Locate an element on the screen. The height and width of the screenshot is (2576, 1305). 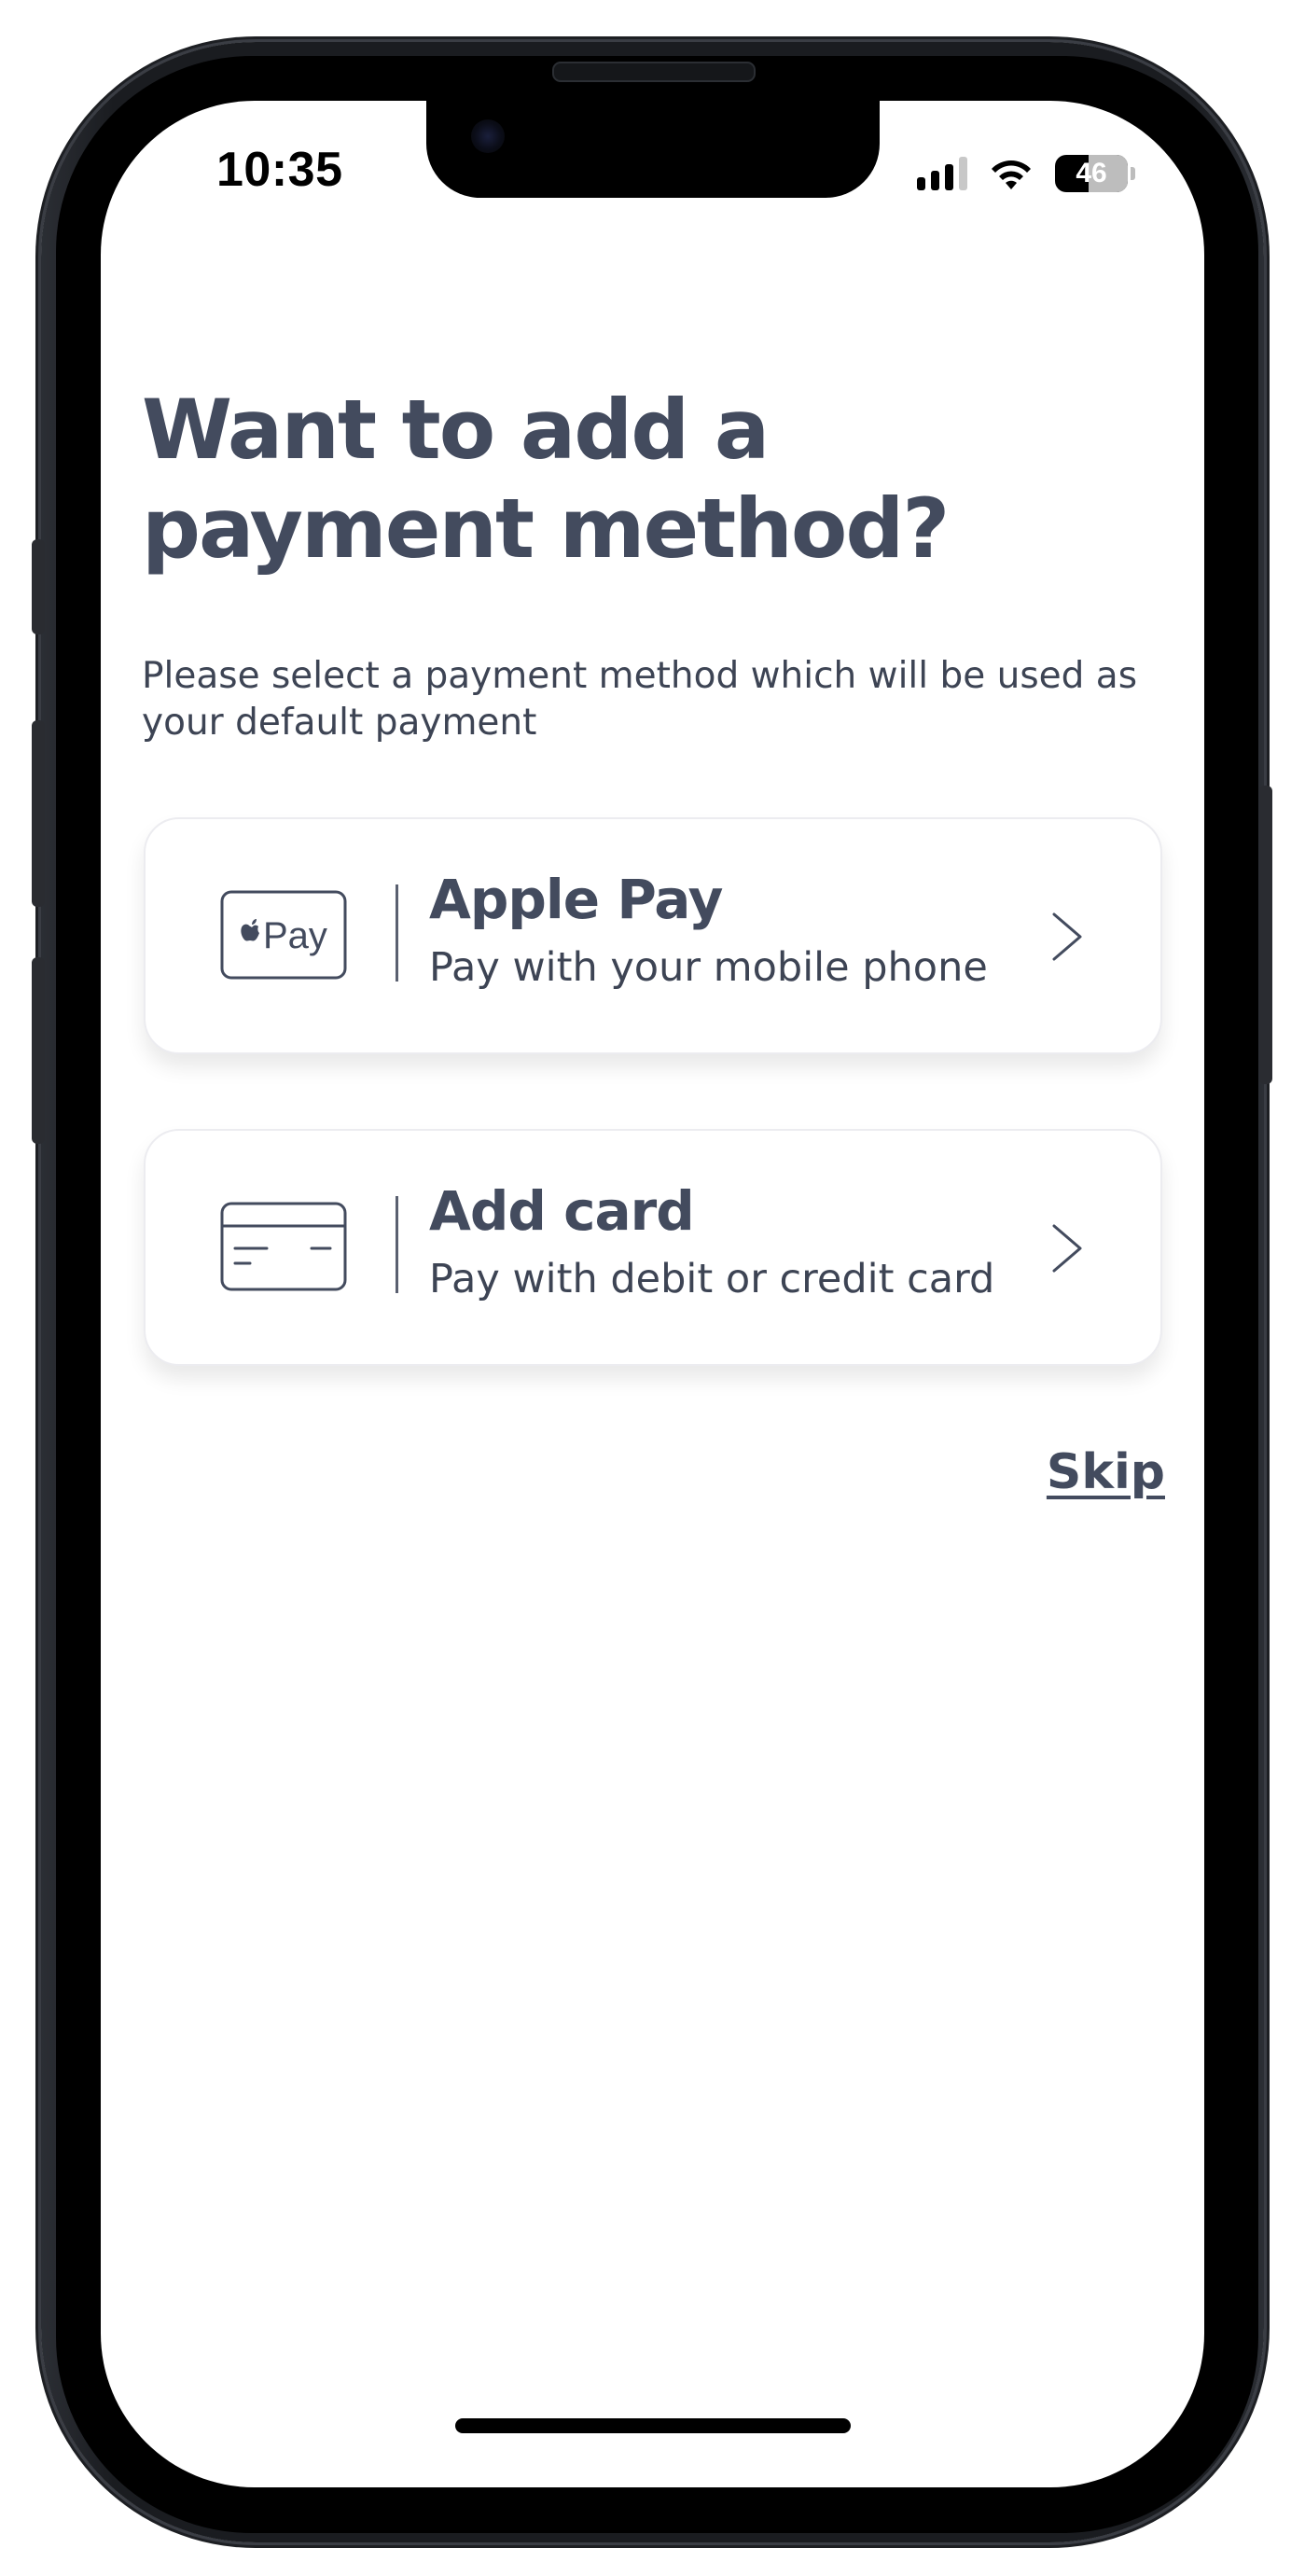
credit-card-icon is located at coordinates (283, 1246).